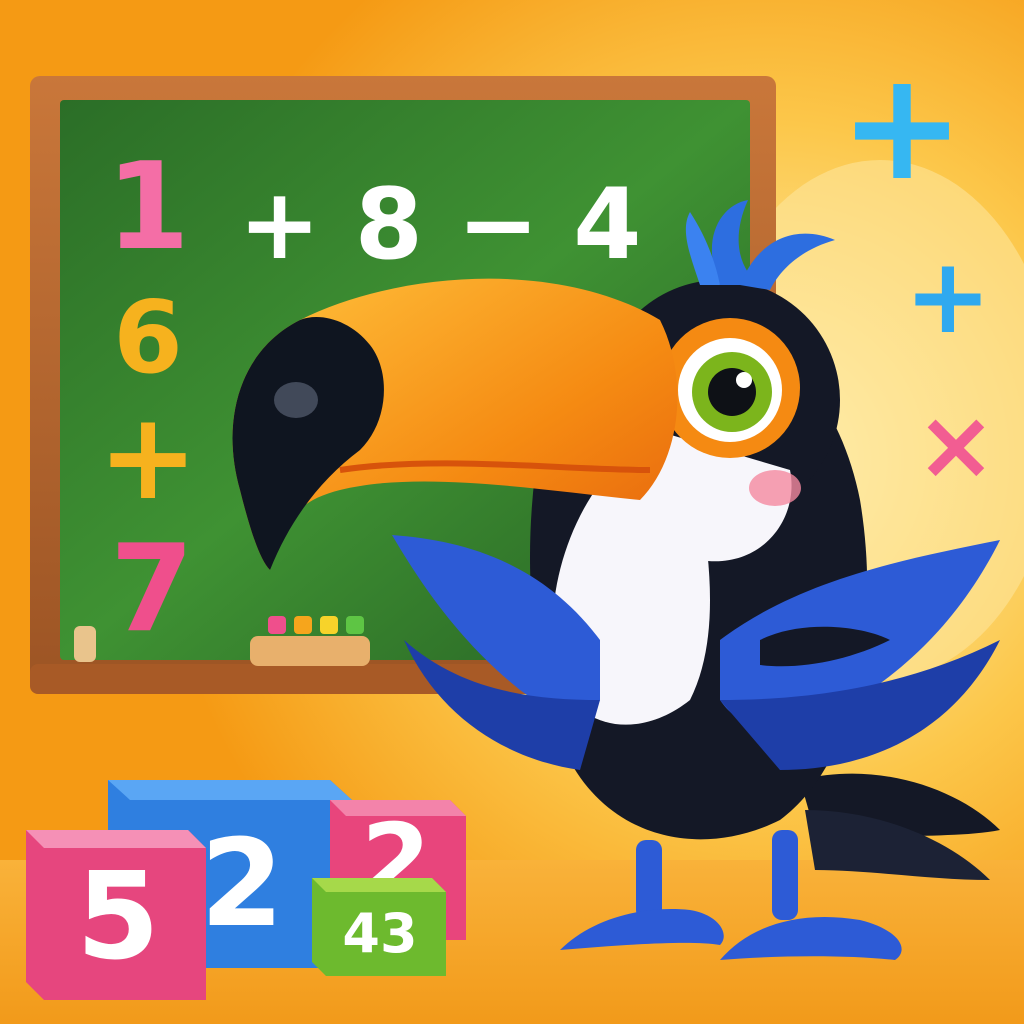 The height and width of the screenshot is (1024, 1024). Describe the element at coordinates (744, 380) in the screenshot. I see `eye-highlight` at that location.